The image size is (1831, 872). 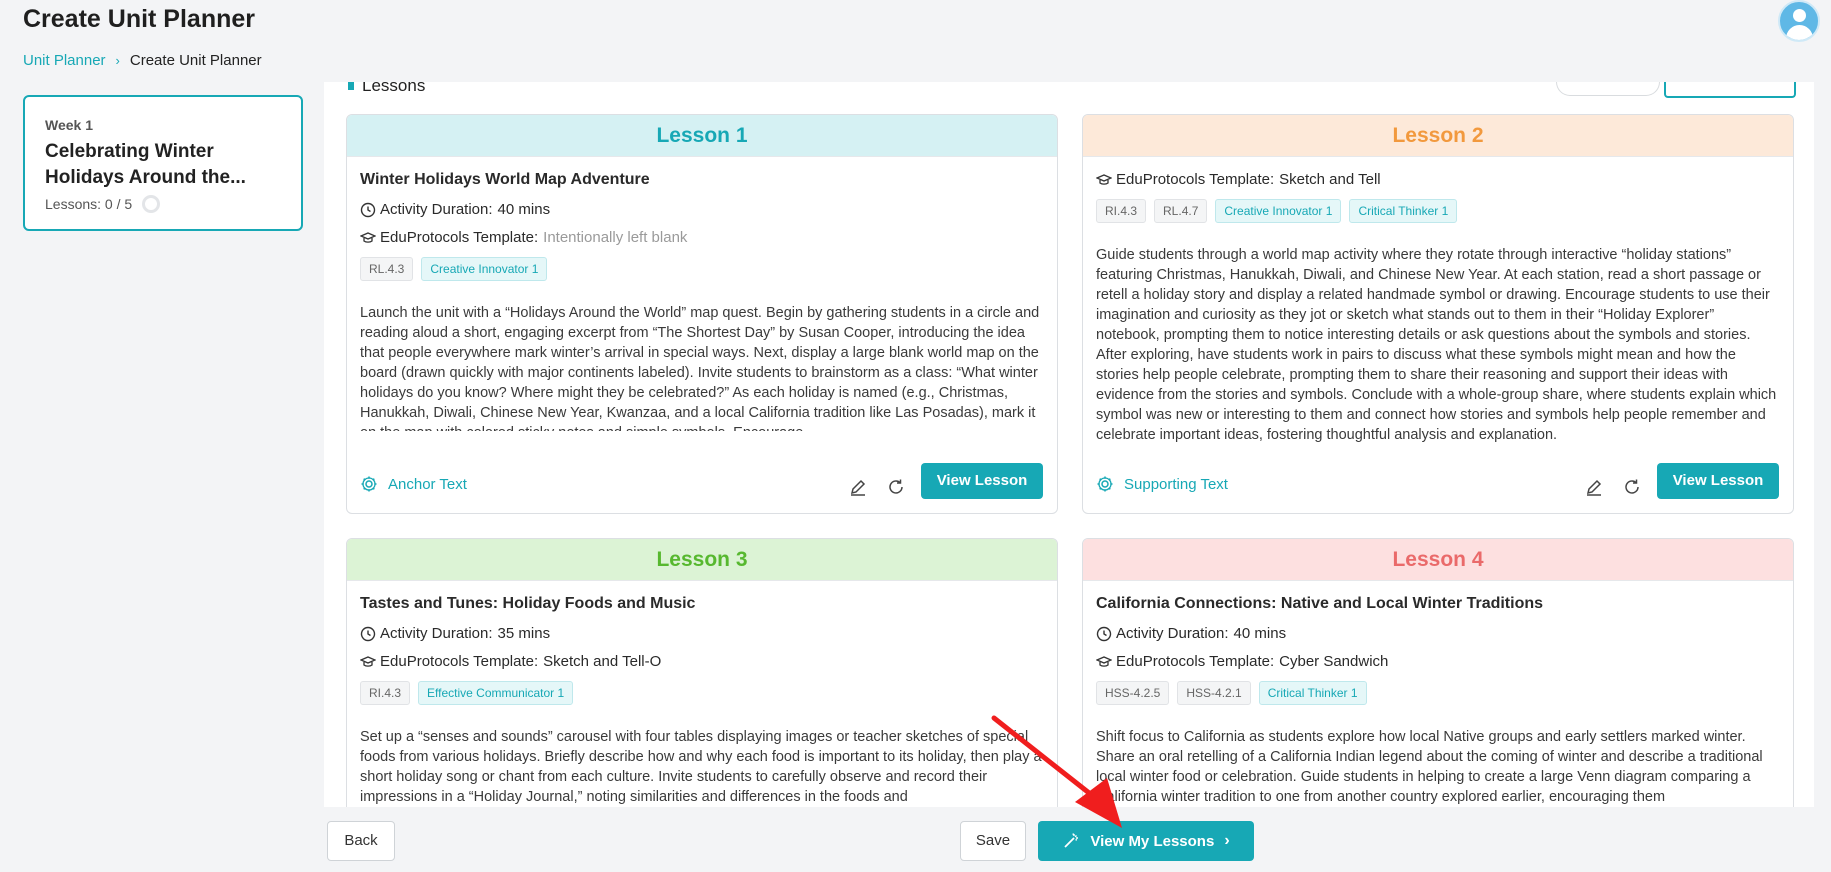 I want to click on template-row: EduProtocols Template: Sketch and Tell, so click(x=1438, y=179).